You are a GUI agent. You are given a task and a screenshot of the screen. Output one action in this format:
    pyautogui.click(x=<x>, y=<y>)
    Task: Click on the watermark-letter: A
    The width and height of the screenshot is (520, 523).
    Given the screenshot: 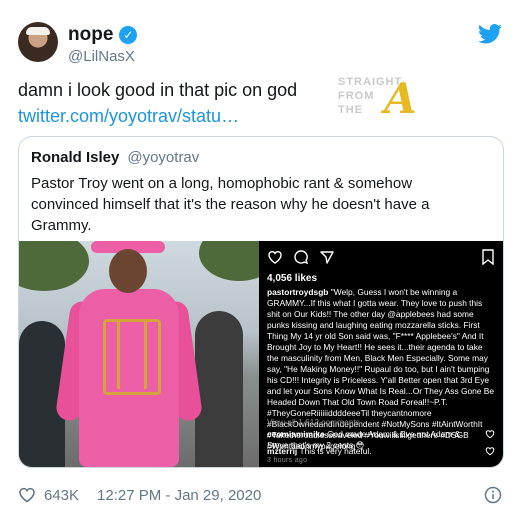 What is the action you would take?
    pyautogui.click(x=400, y=98)
    